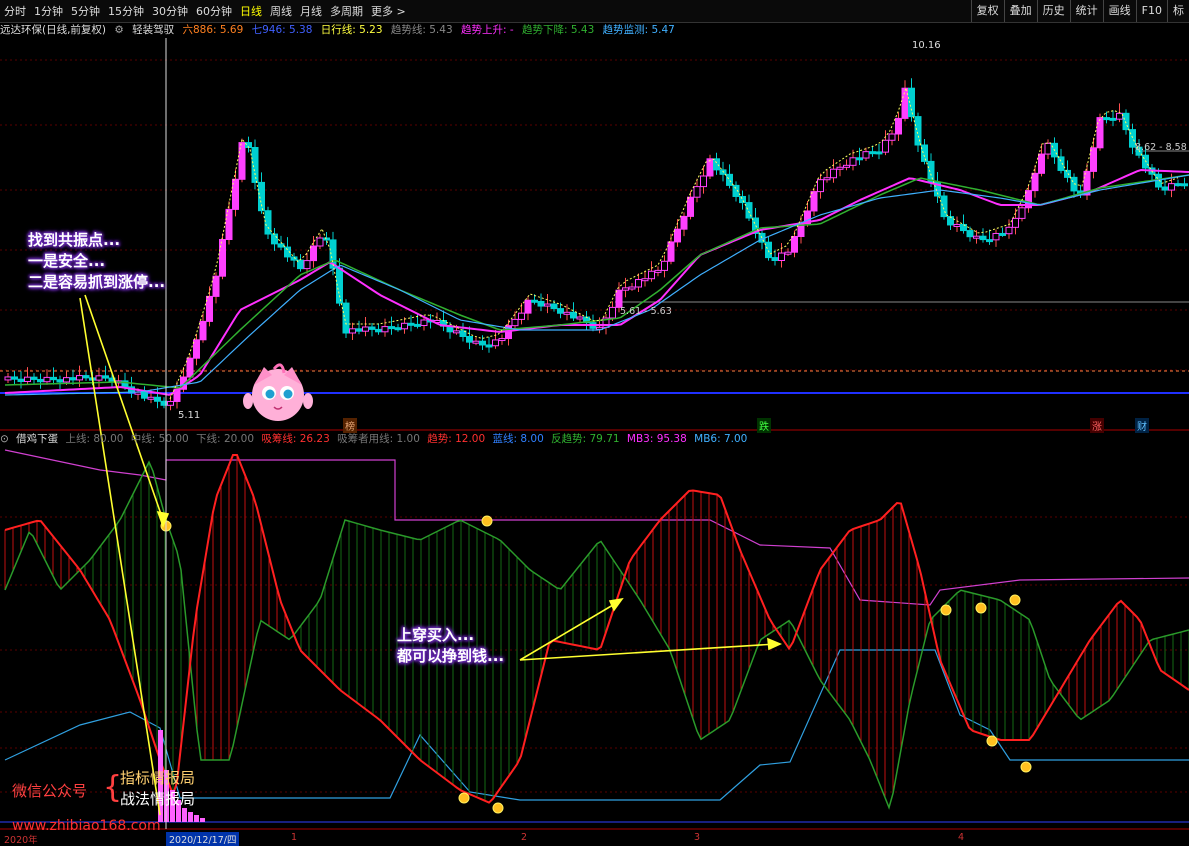 This screenshot has height=846, width=1189. What do you see at coordinates (721, 439) in the screenshot?
I see `mb6-value: MB6: 7.00` at bounding box center [721, 439].